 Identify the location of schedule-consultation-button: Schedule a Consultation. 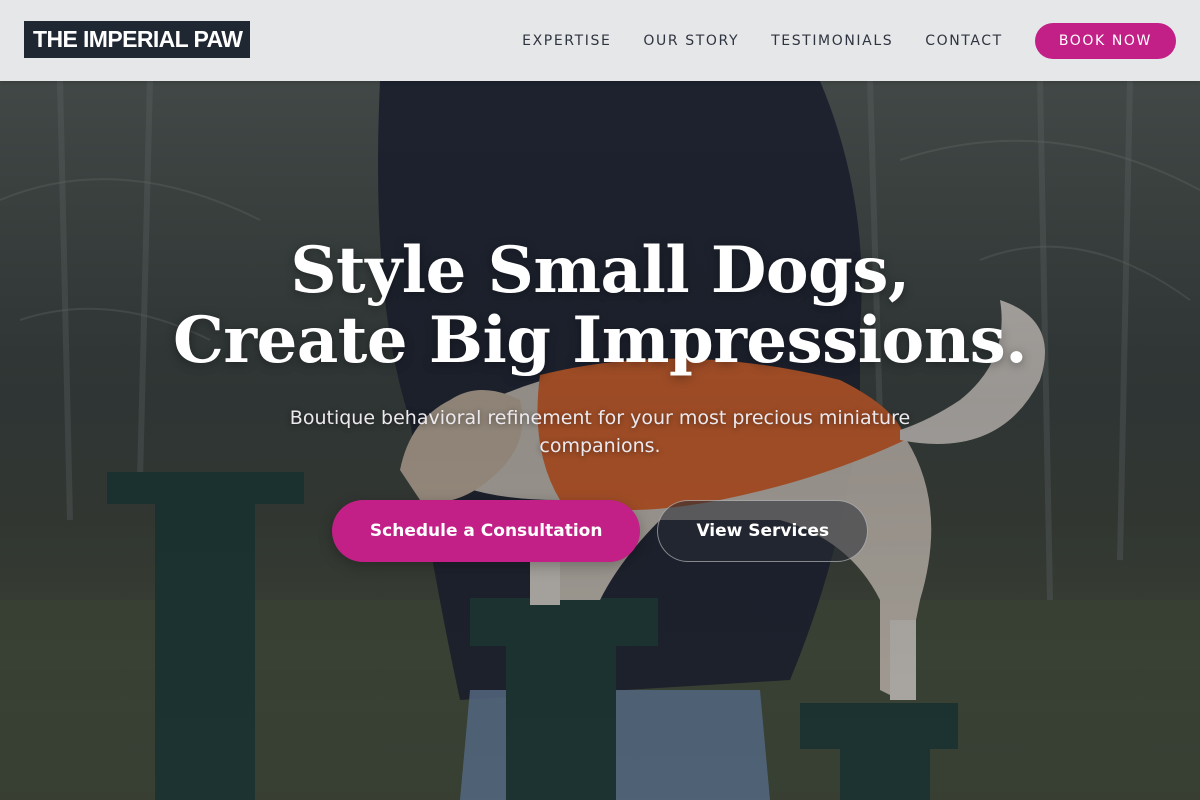
(486, 531).